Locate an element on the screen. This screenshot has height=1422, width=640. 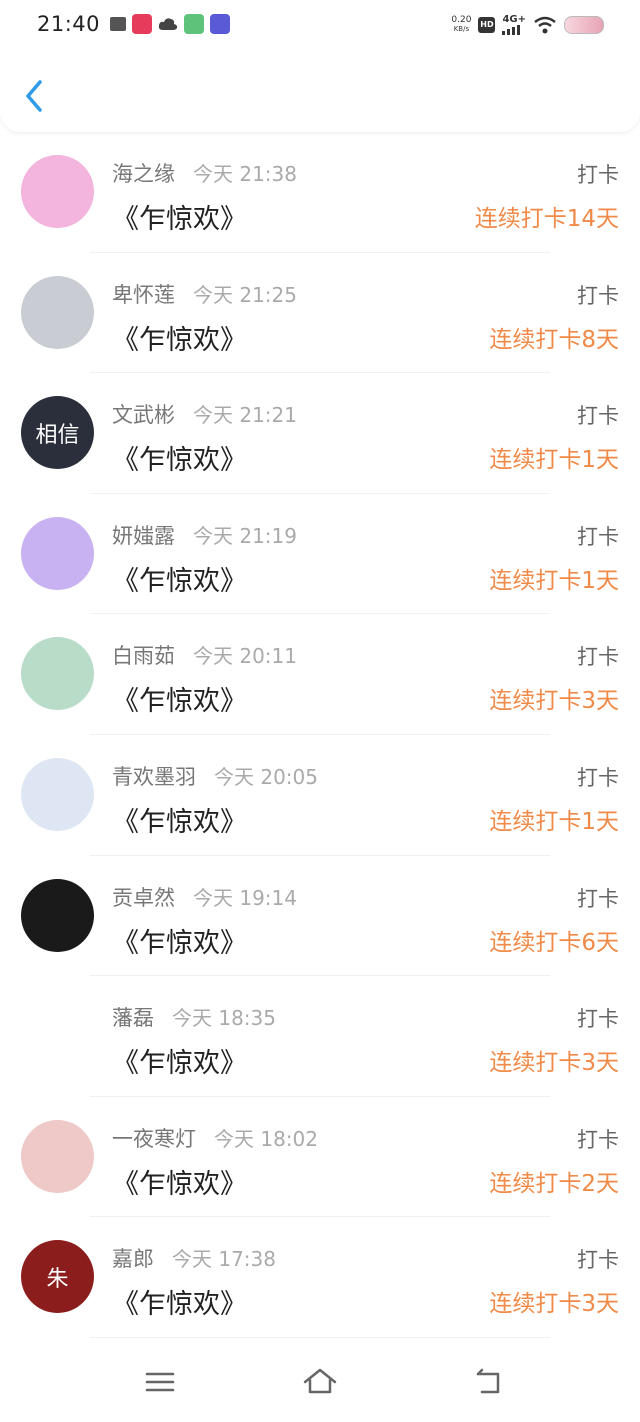
user-name-line: 一夜寒灯 今天 18:02 is located at coordinates (215, 1138).